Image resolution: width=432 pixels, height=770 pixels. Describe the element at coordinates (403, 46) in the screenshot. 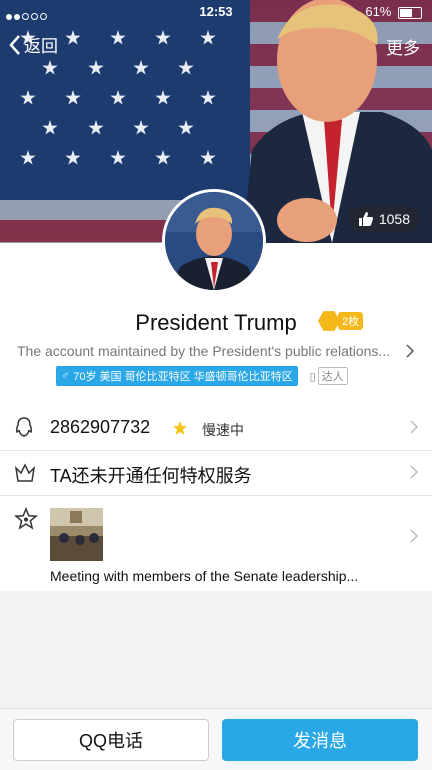

I see `more-button: 更多` at that location.